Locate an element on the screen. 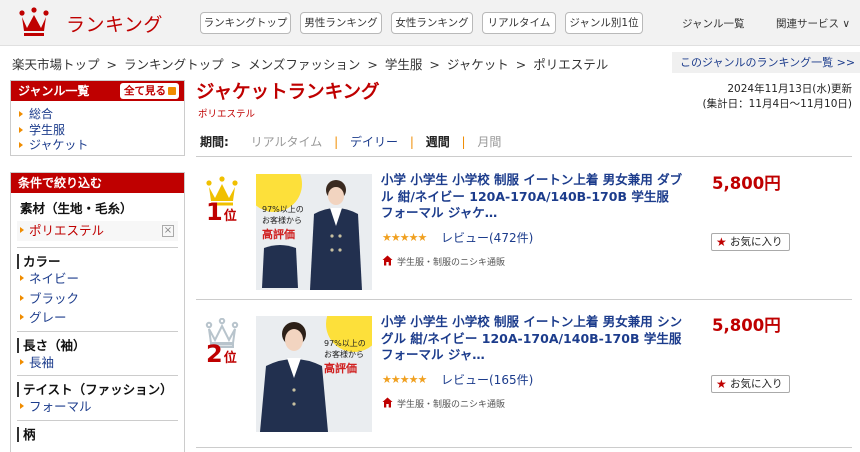  nav-male-ranking-button: 男性ランキング is located at coordinates (341, 23).